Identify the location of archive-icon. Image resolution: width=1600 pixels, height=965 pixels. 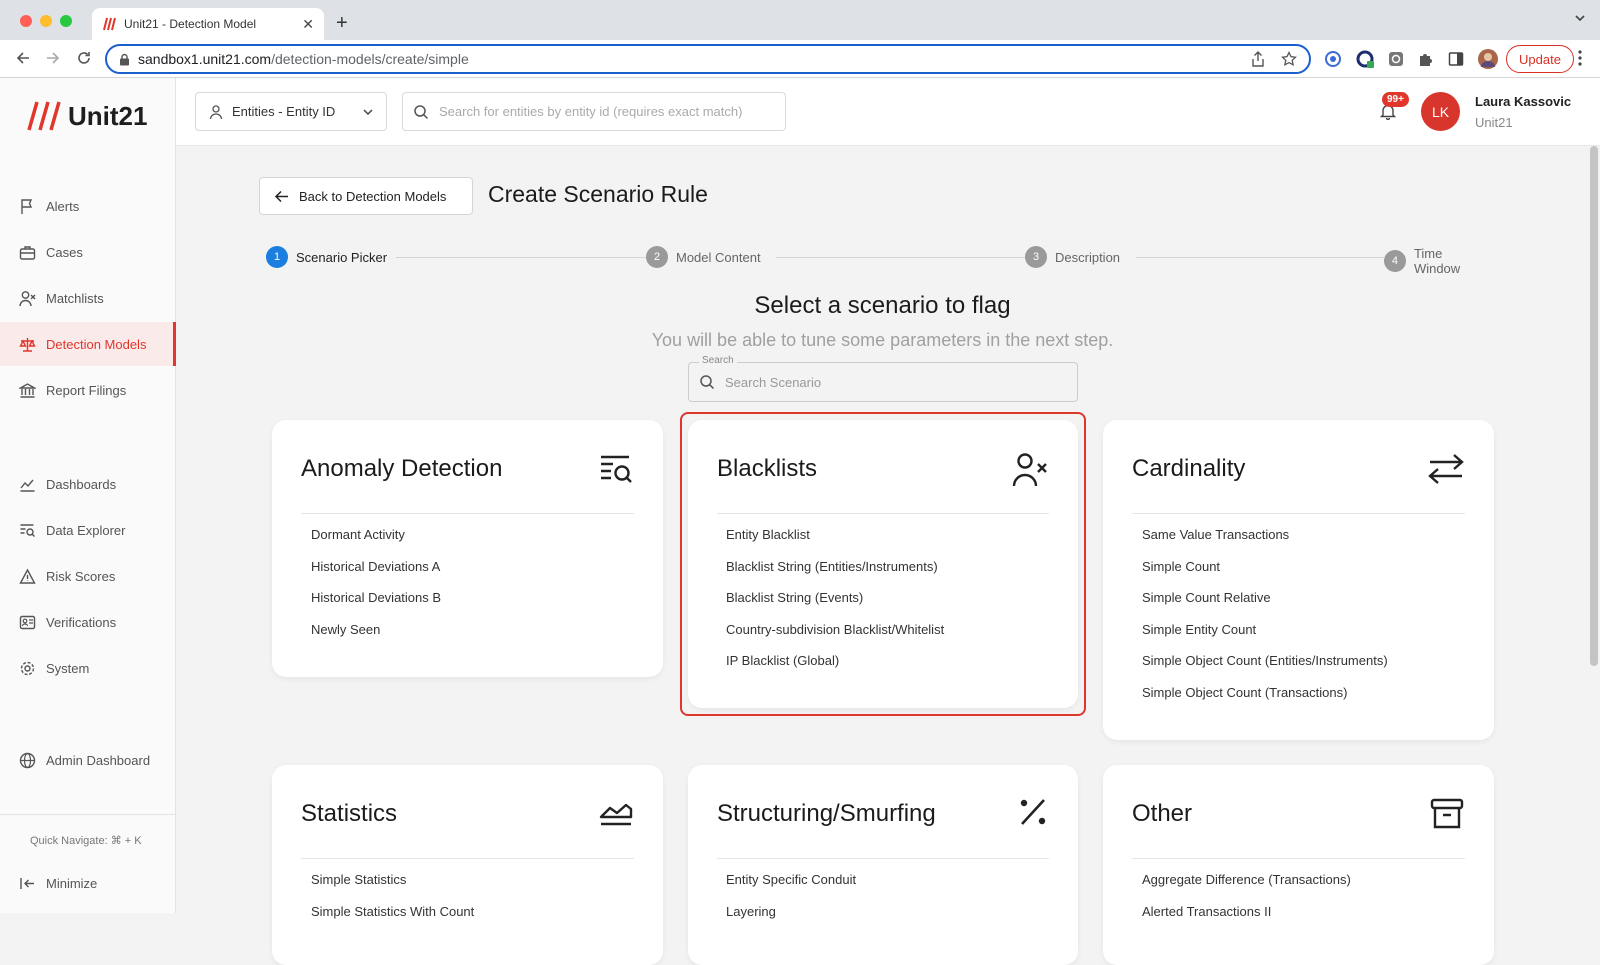
(1447, 814).